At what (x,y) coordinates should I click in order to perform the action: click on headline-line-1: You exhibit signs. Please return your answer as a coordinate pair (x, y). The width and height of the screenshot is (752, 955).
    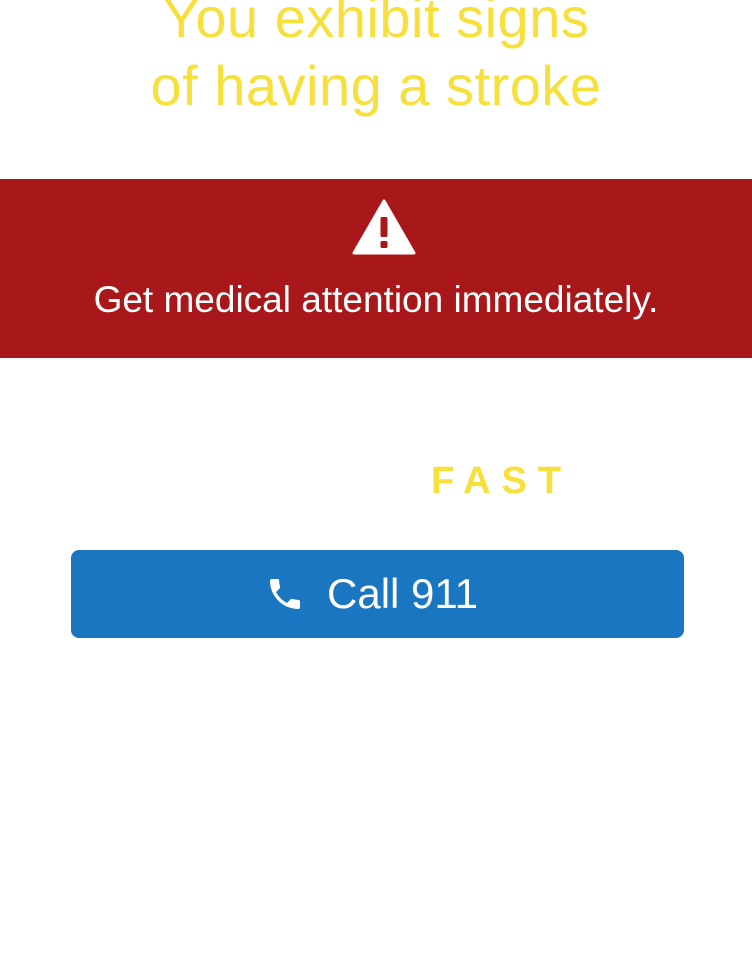
    Looking at the image, I should click on (376, 24).